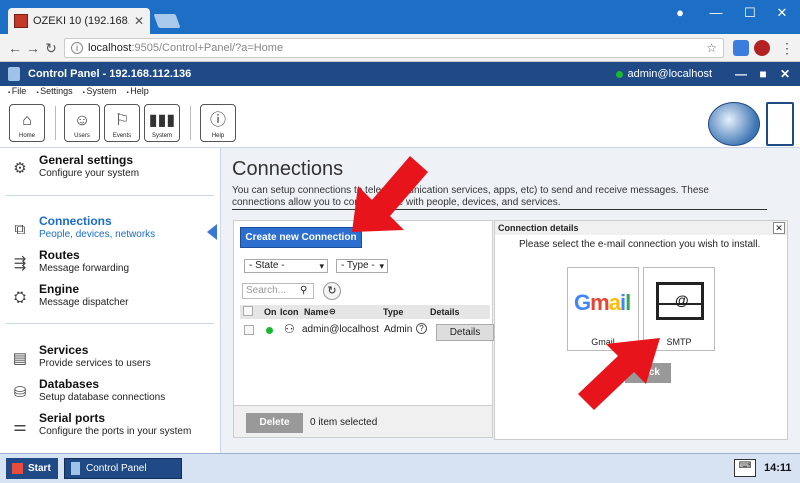  Describe the element at coordinates (15, 48) in the screenshot. I see `back-icon: ←` at that location.